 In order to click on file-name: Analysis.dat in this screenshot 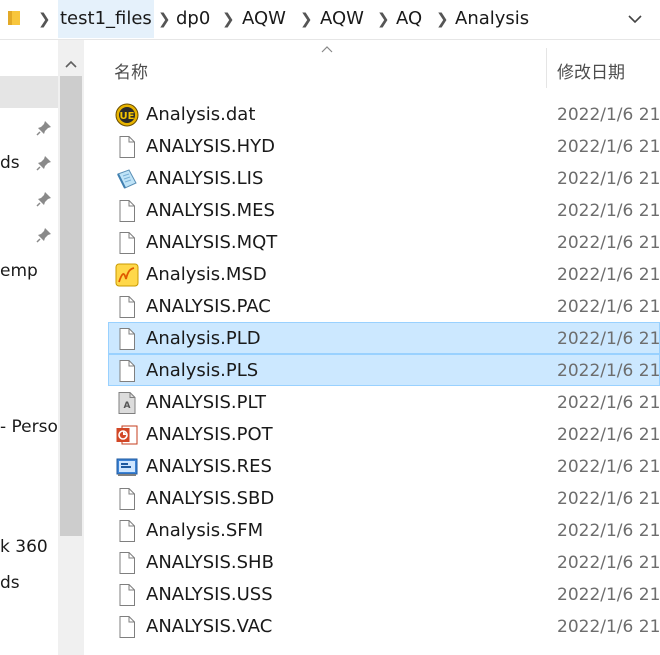, I will do `click(201, 114)`.